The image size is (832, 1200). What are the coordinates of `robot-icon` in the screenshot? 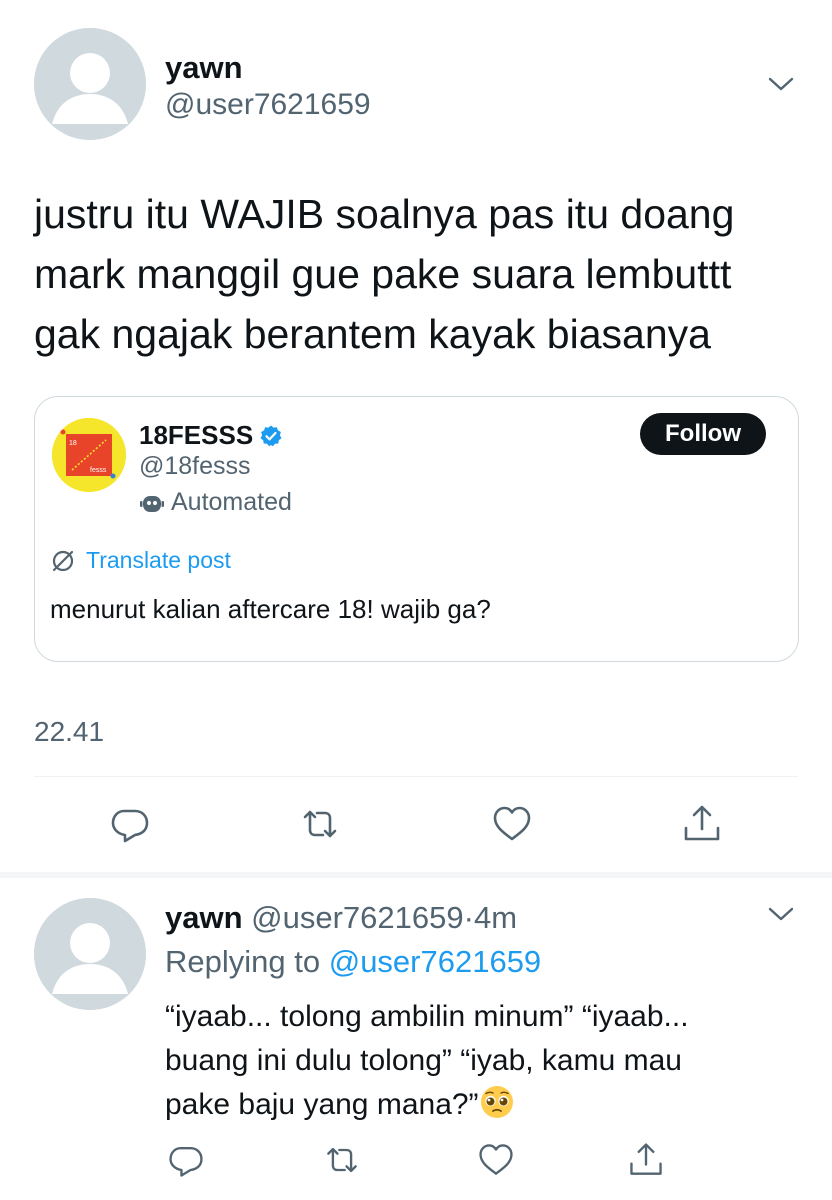 It's located at (152, 503).